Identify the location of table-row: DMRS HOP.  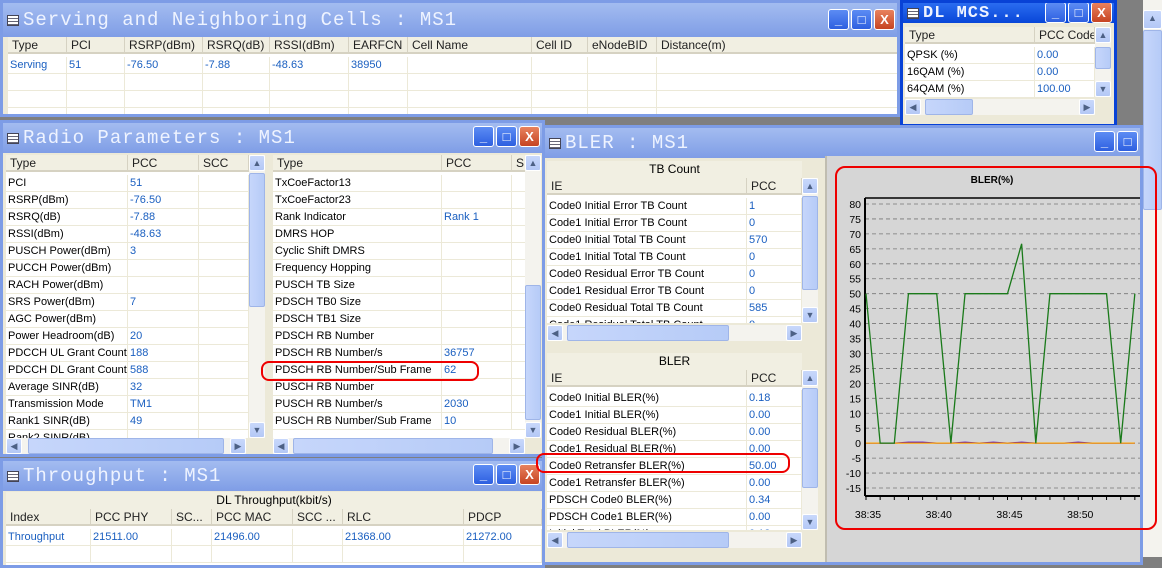
(399, 234).